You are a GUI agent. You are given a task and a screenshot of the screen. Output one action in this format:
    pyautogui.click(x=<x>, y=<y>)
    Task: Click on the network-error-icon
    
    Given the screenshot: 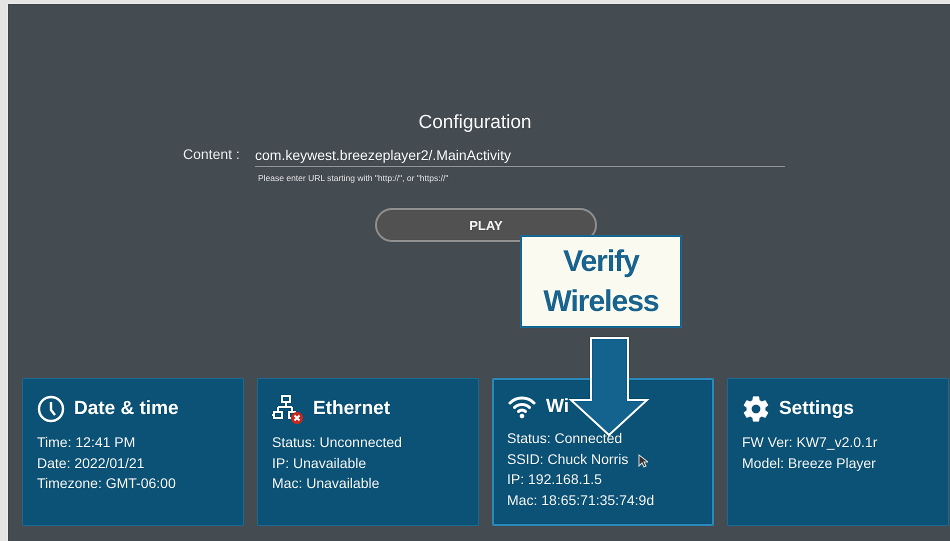 What is the action you would take?
    pyautogui.click(x=288, y=409)
    